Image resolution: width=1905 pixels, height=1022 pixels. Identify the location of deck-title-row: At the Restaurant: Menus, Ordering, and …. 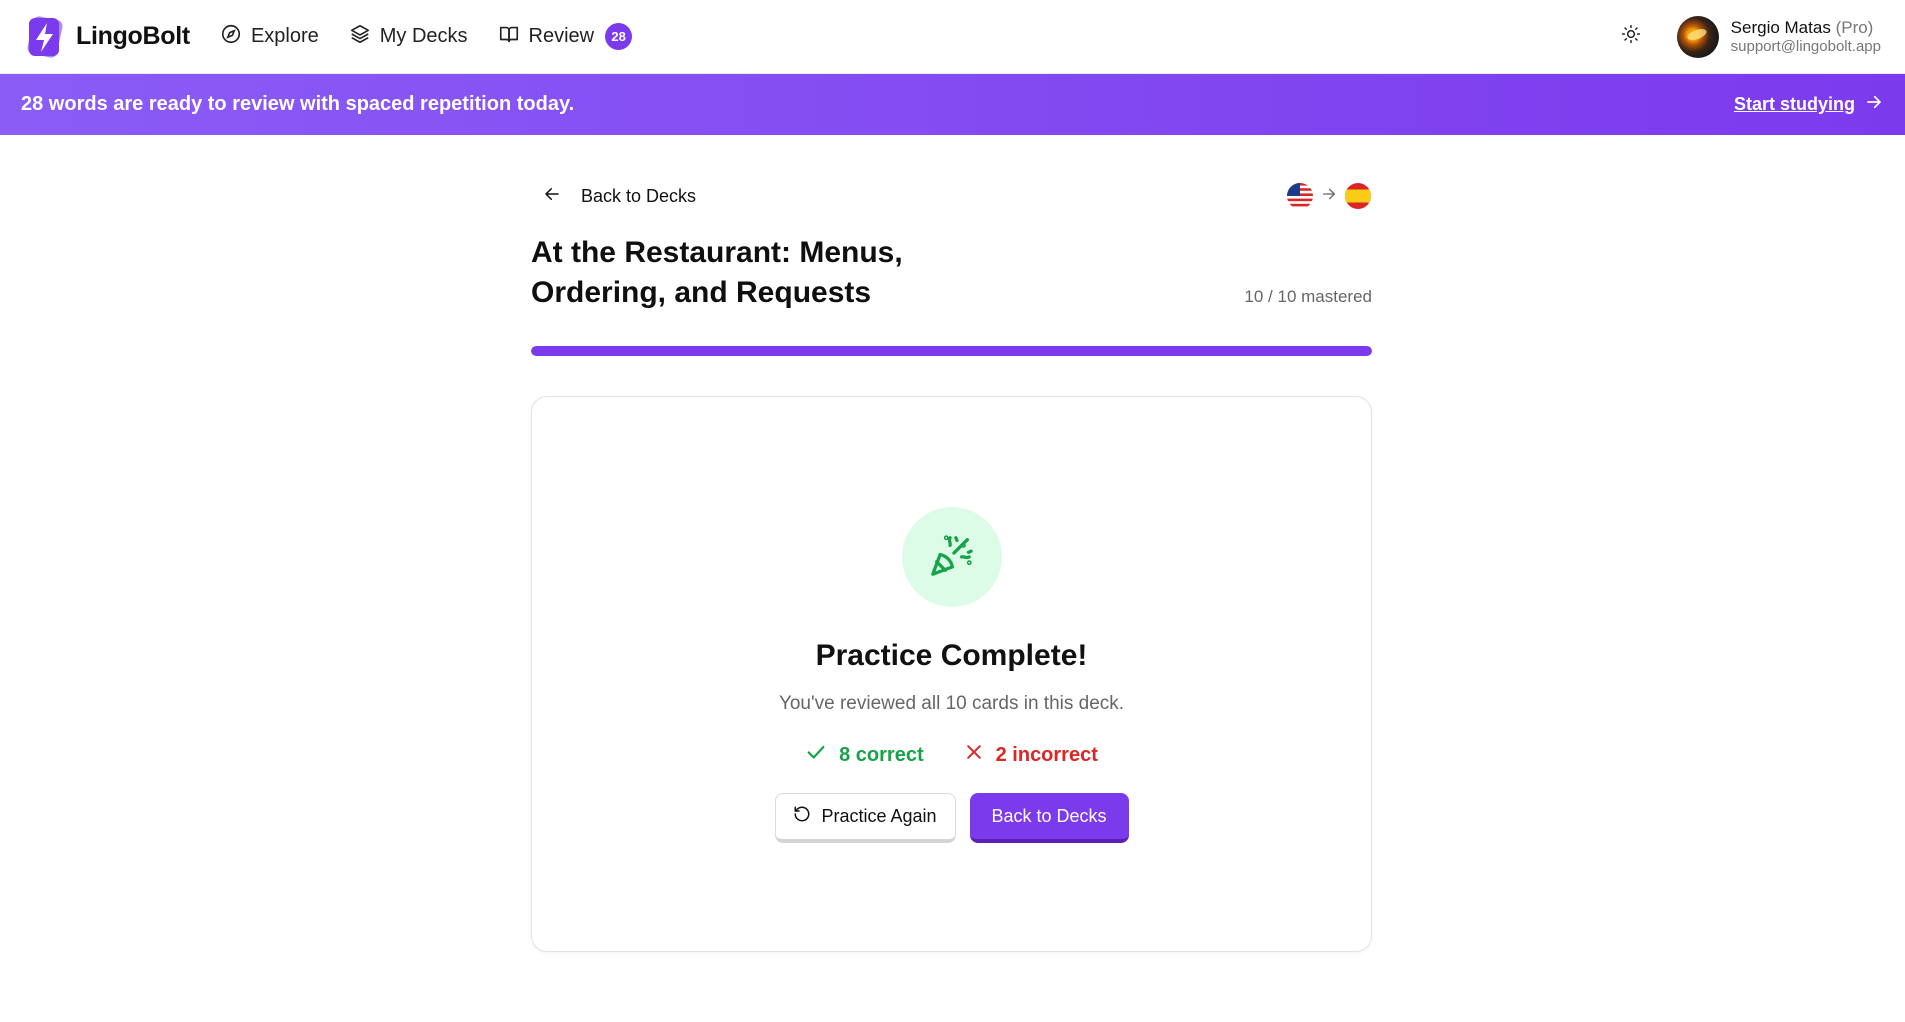
(951, 273).